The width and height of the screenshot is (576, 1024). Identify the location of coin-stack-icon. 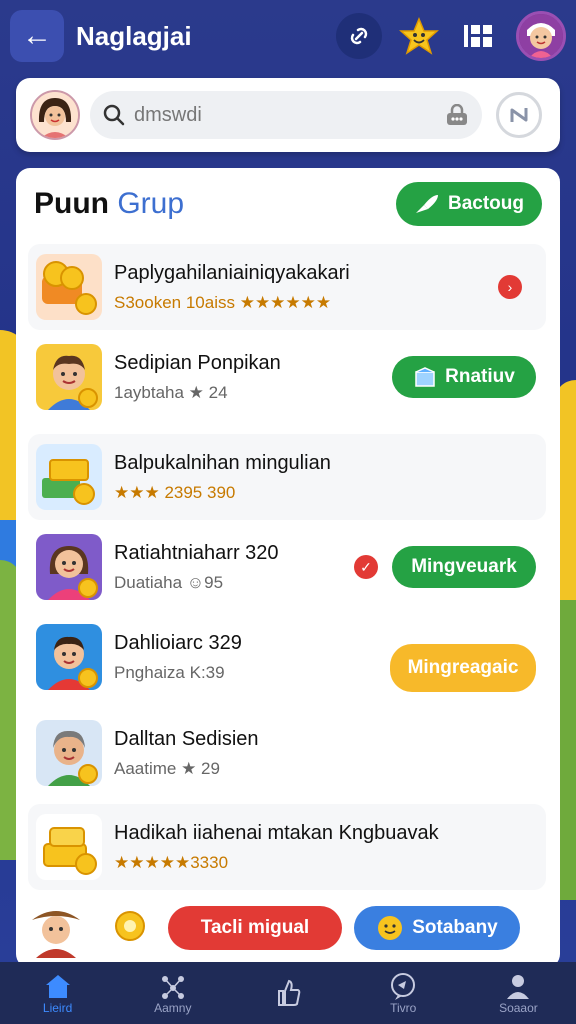
(69, 288).